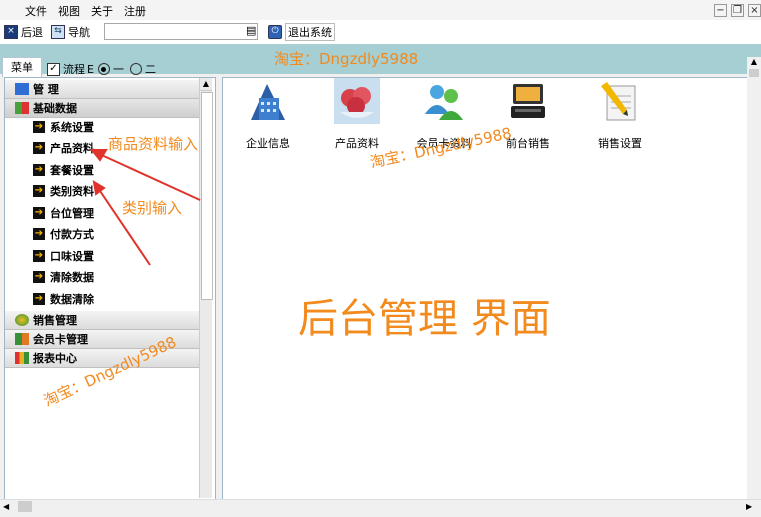  Describe the element at coordinates (424, 319) in the screenshot. I see `overlay-title: 后台管理 界面` at that location.